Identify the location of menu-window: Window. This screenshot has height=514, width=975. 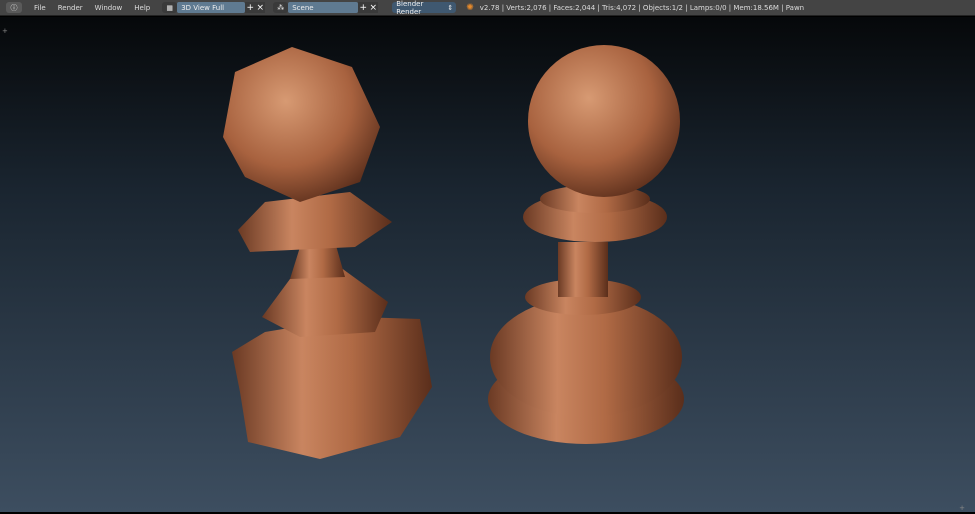
(109, 8).